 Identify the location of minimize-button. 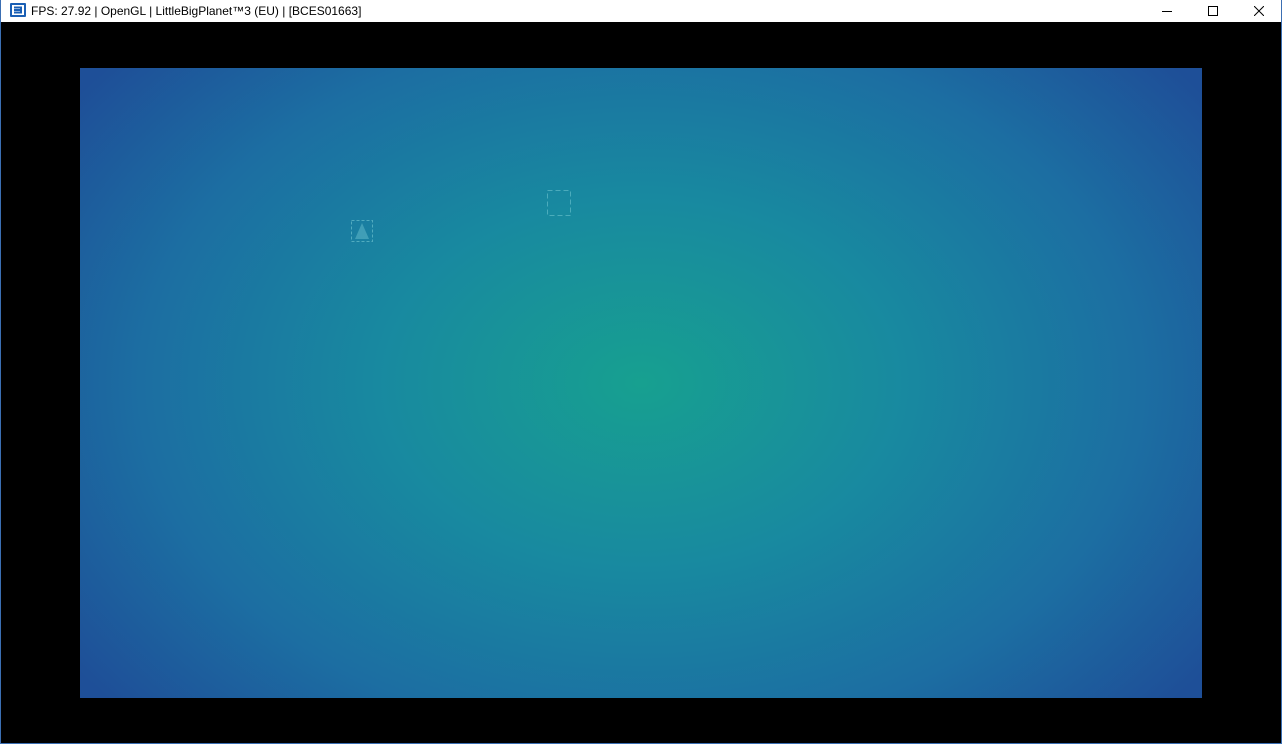
(1167, 11).